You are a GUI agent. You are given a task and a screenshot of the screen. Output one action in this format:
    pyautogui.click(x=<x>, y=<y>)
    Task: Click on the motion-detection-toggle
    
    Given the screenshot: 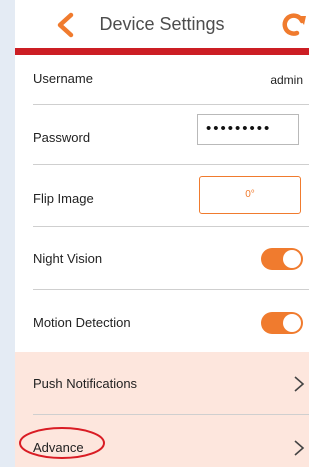 What is the action you would take?
    pyautogui.click(x=282, y=323)
    